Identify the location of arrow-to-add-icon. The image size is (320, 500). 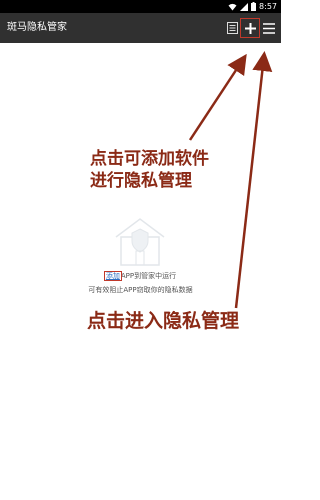
(217, 97).